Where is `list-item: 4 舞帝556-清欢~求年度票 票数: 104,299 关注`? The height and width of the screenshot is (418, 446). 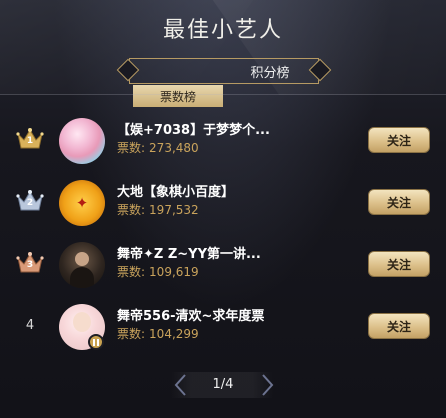
list-item: 4 舞帝556-清欢~求年度票 票数: 104,299 关注 is located at coordinates (223, 329).